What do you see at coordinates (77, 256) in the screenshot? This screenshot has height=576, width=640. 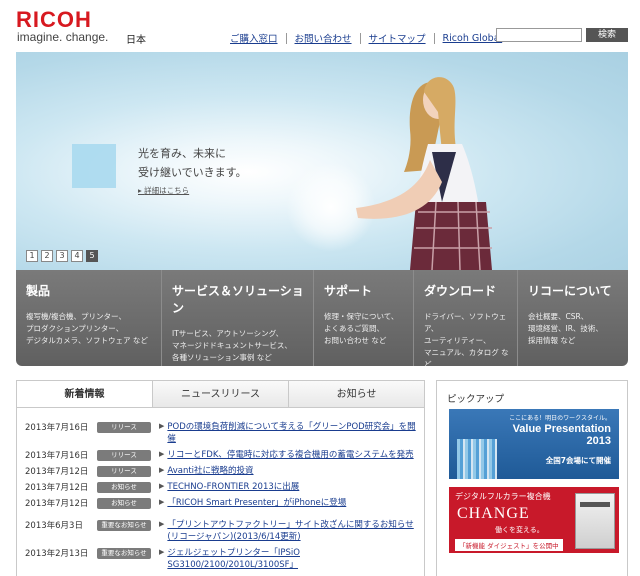 I see `hero-page-4: 4` at bounding box center [77, 256].